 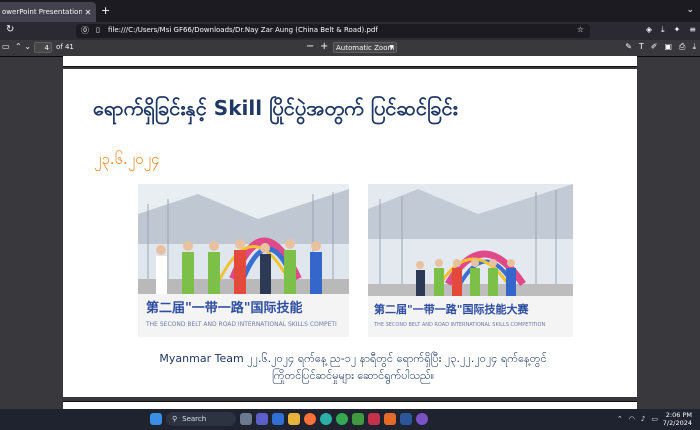 What do you see at coordinates (294, 419) in the screenshot?
I see `file-explorer-icon` at bounding box center [294, 419].